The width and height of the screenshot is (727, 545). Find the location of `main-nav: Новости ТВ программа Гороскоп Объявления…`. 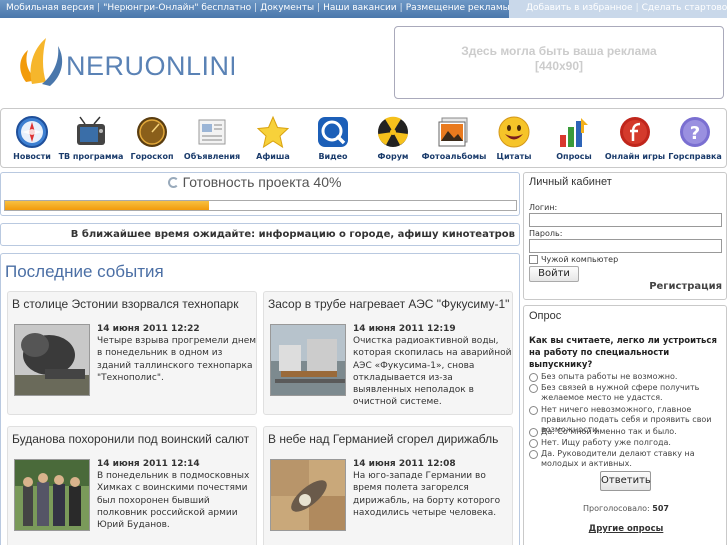

main-nav: Новости ТВ программа Гороскоп Объявления… is located at coordinates (363, 138).